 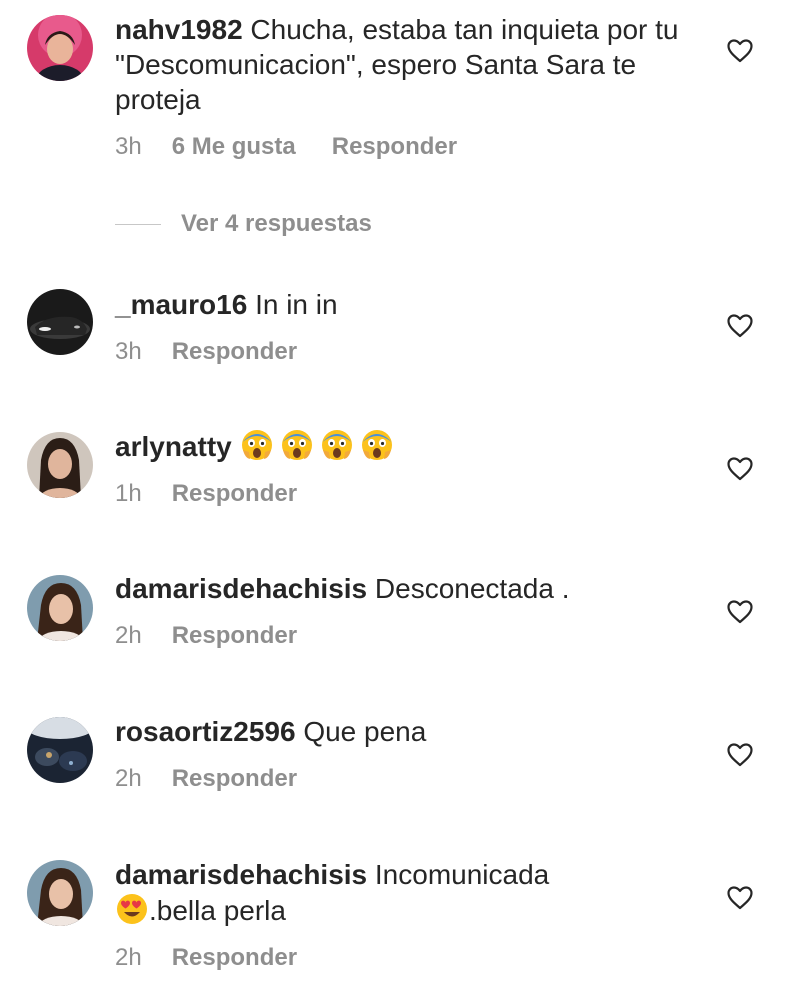 What do you see at coordinates (407, 494) in the screenshot?
I see `comment-meta: 1h Responder` at bounding box center [407, 494].